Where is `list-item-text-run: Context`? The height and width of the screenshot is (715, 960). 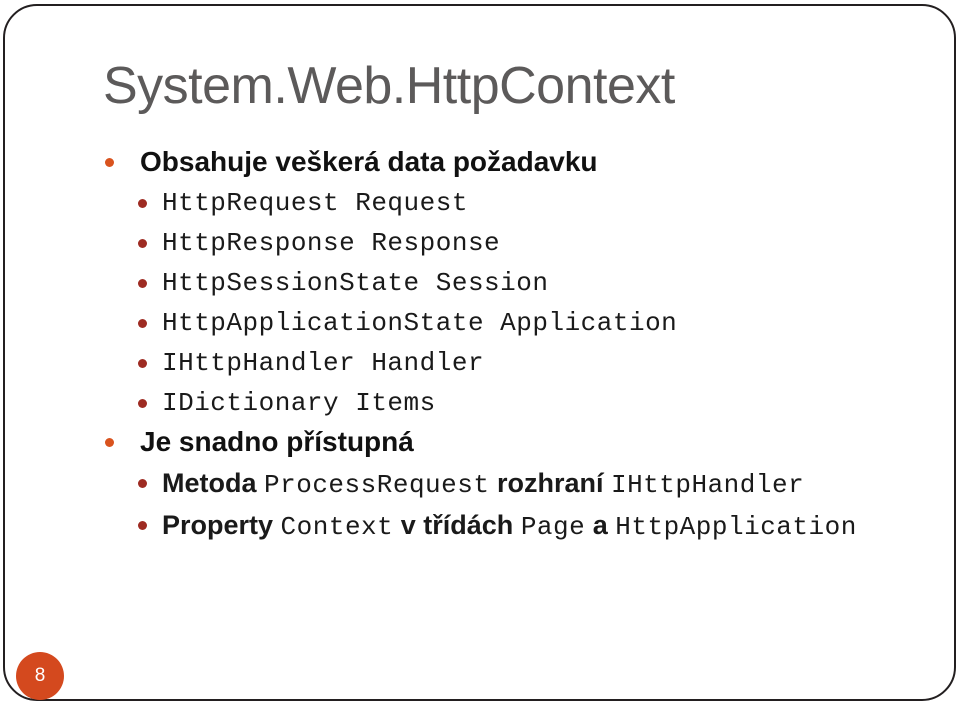
list-item-text-run: Context is located at coordinates (337, 527).